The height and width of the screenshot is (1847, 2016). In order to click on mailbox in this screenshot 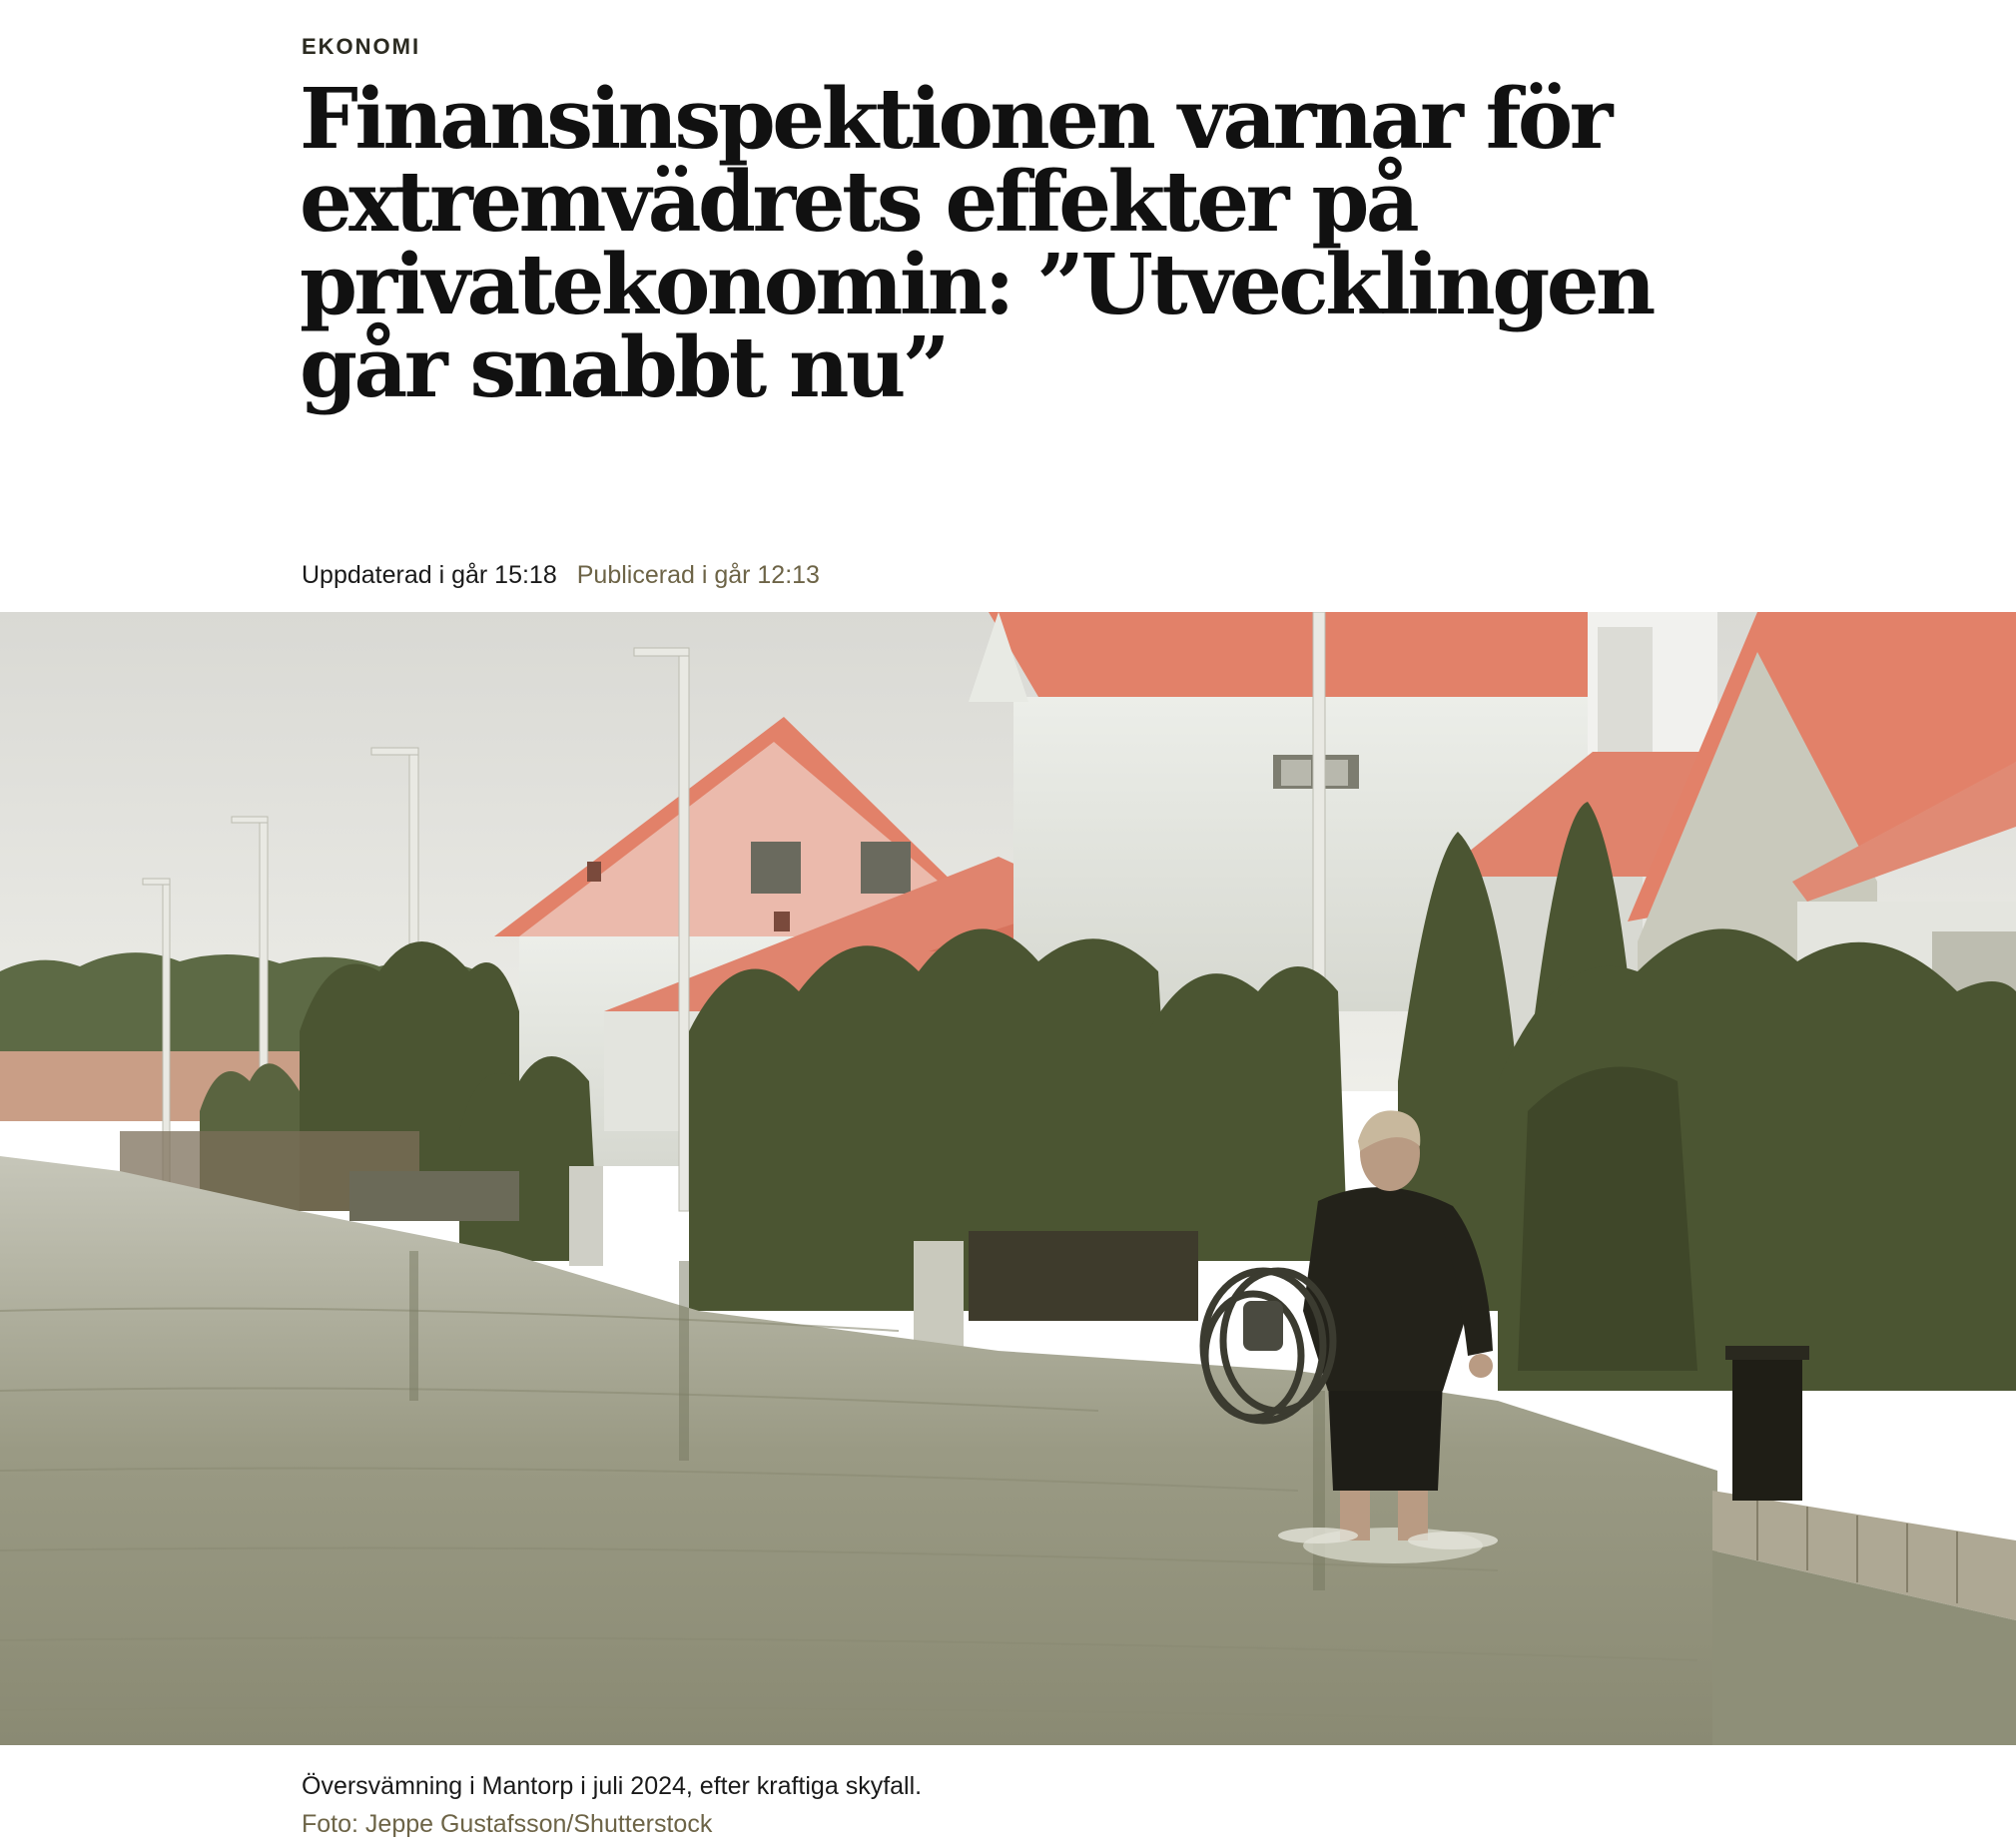, I will do `click(1767, 1426)`.